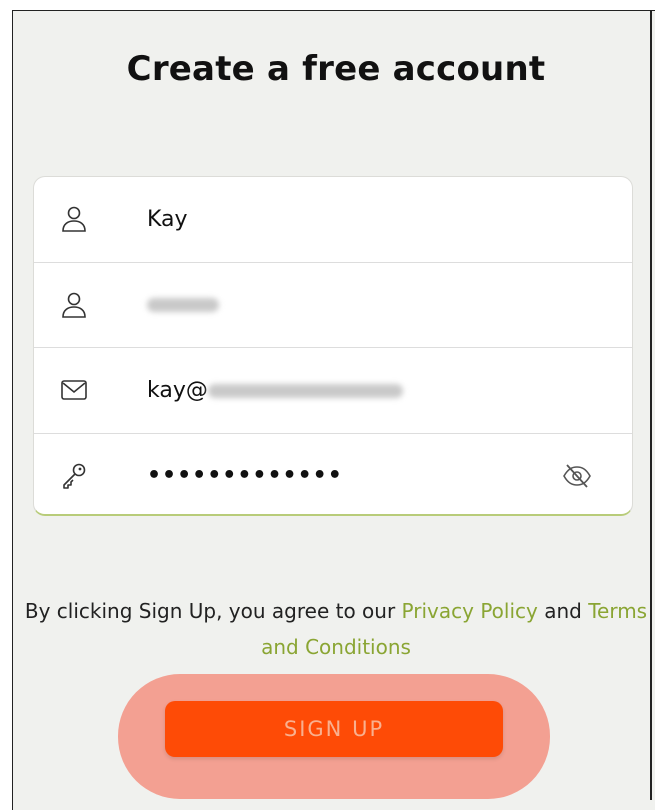  What do you see at coordinates (213, 611) in the screenshot?
I see `consent-prefix: By clicking Sign Up, you agree to our` at bounding box center [213, 611].